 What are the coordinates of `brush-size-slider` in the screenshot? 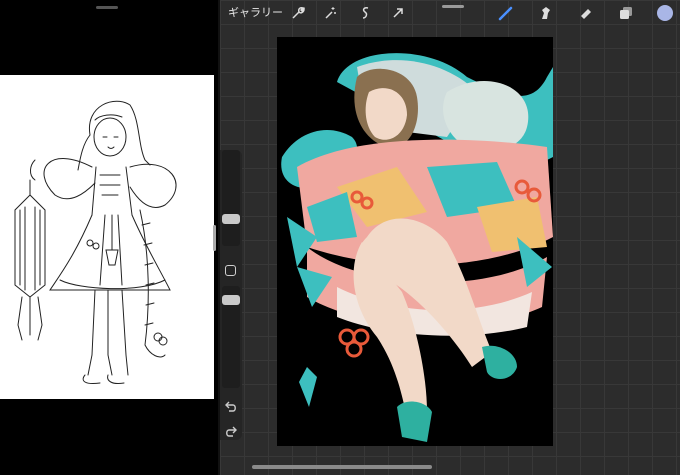 It's located at (231, 198).